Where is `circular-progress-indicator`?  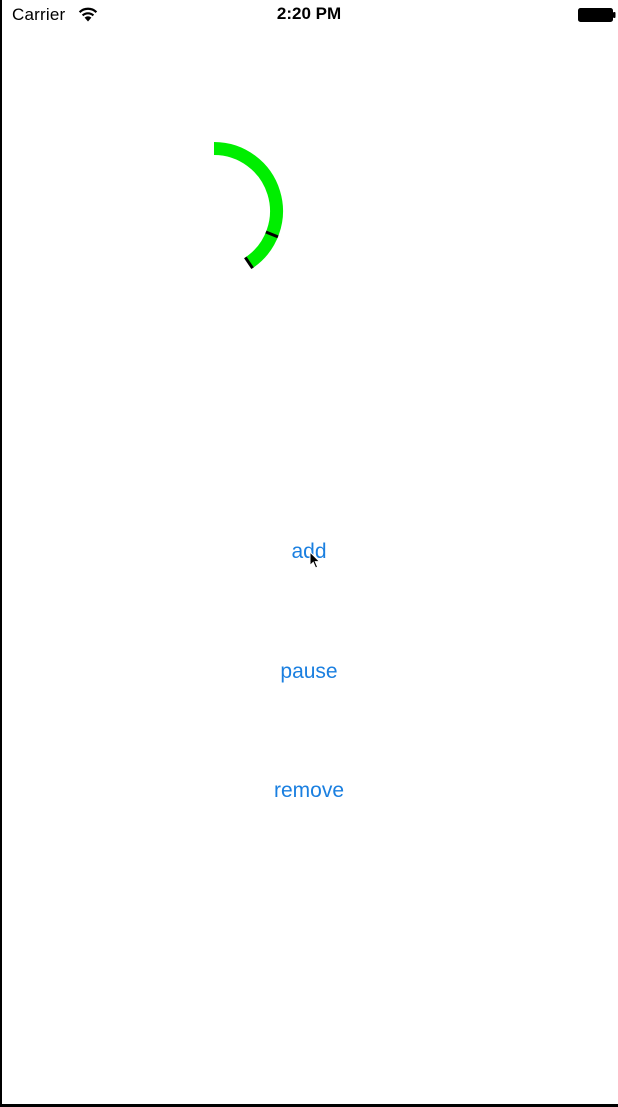 circular-progress-indicator is located at coordinates (248, 206).